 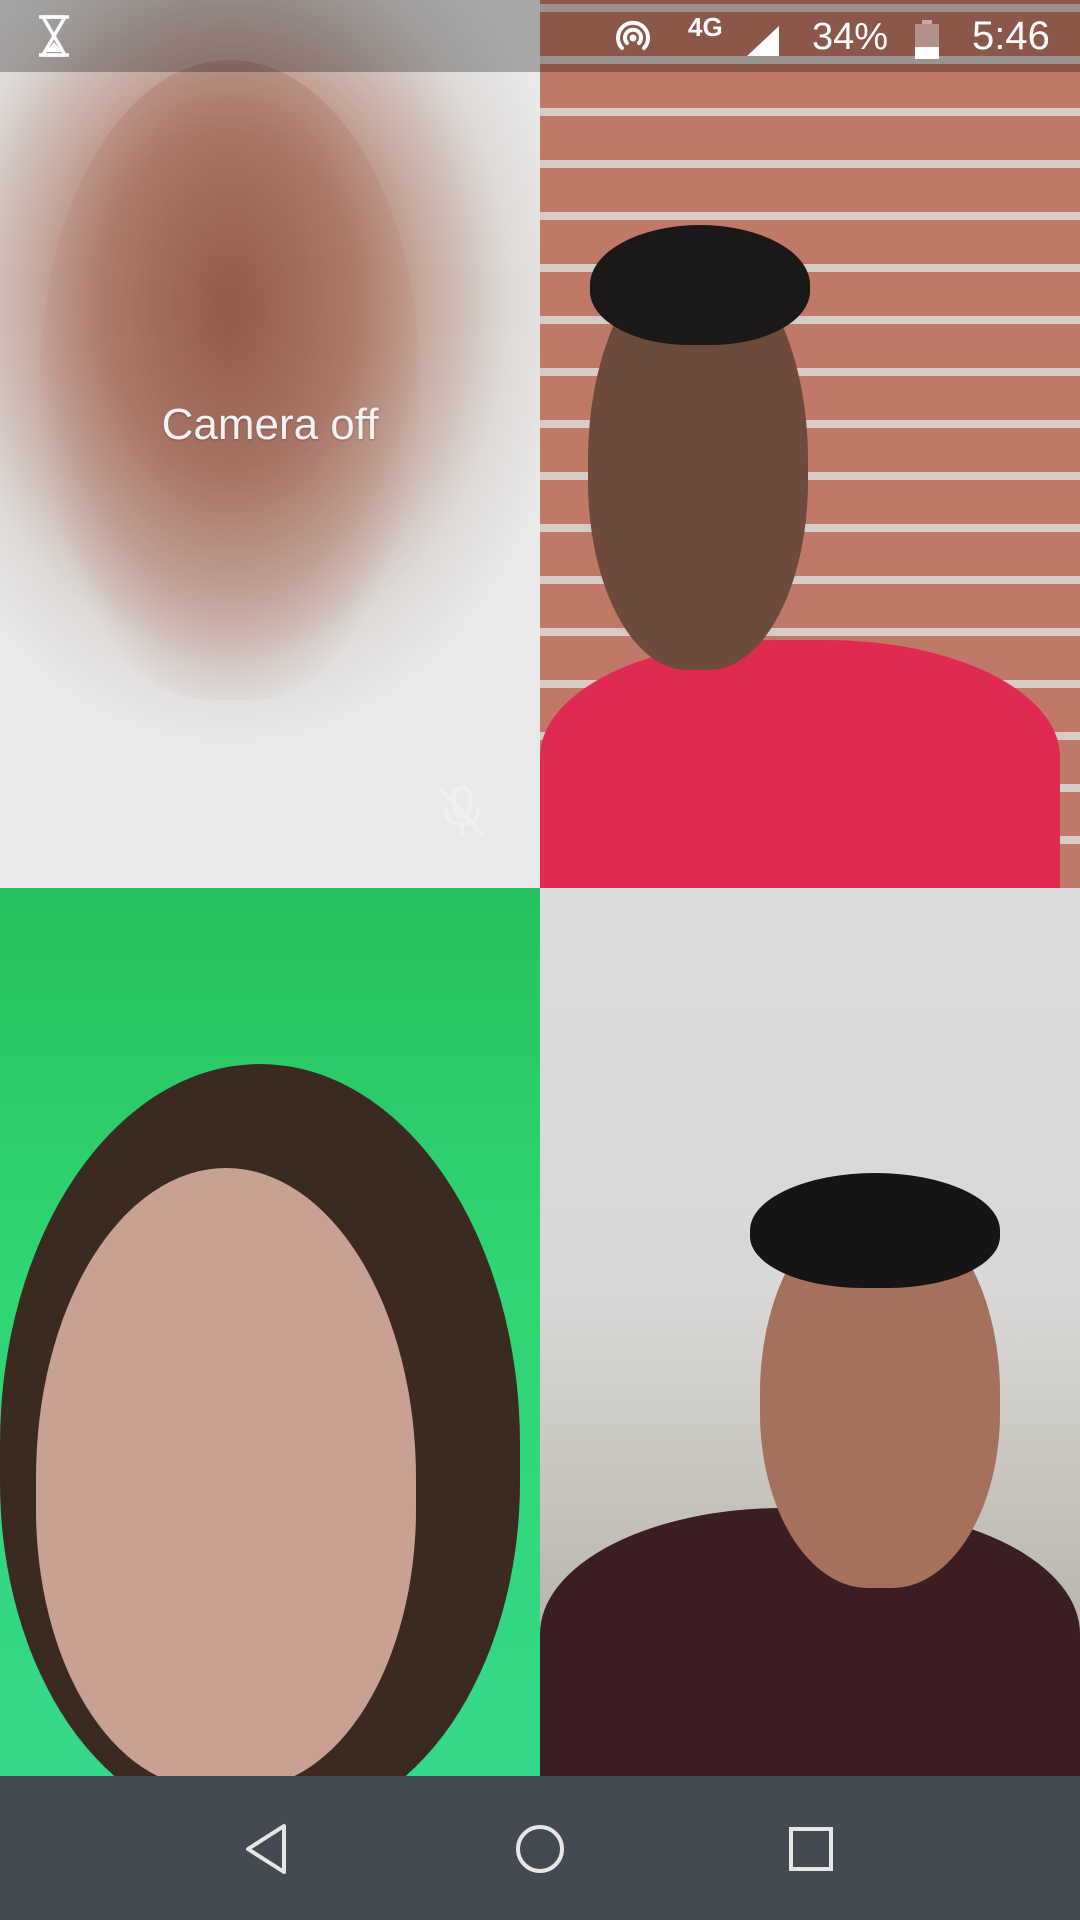 I want to click on hotspot-icon, so click(x=633, y=35).